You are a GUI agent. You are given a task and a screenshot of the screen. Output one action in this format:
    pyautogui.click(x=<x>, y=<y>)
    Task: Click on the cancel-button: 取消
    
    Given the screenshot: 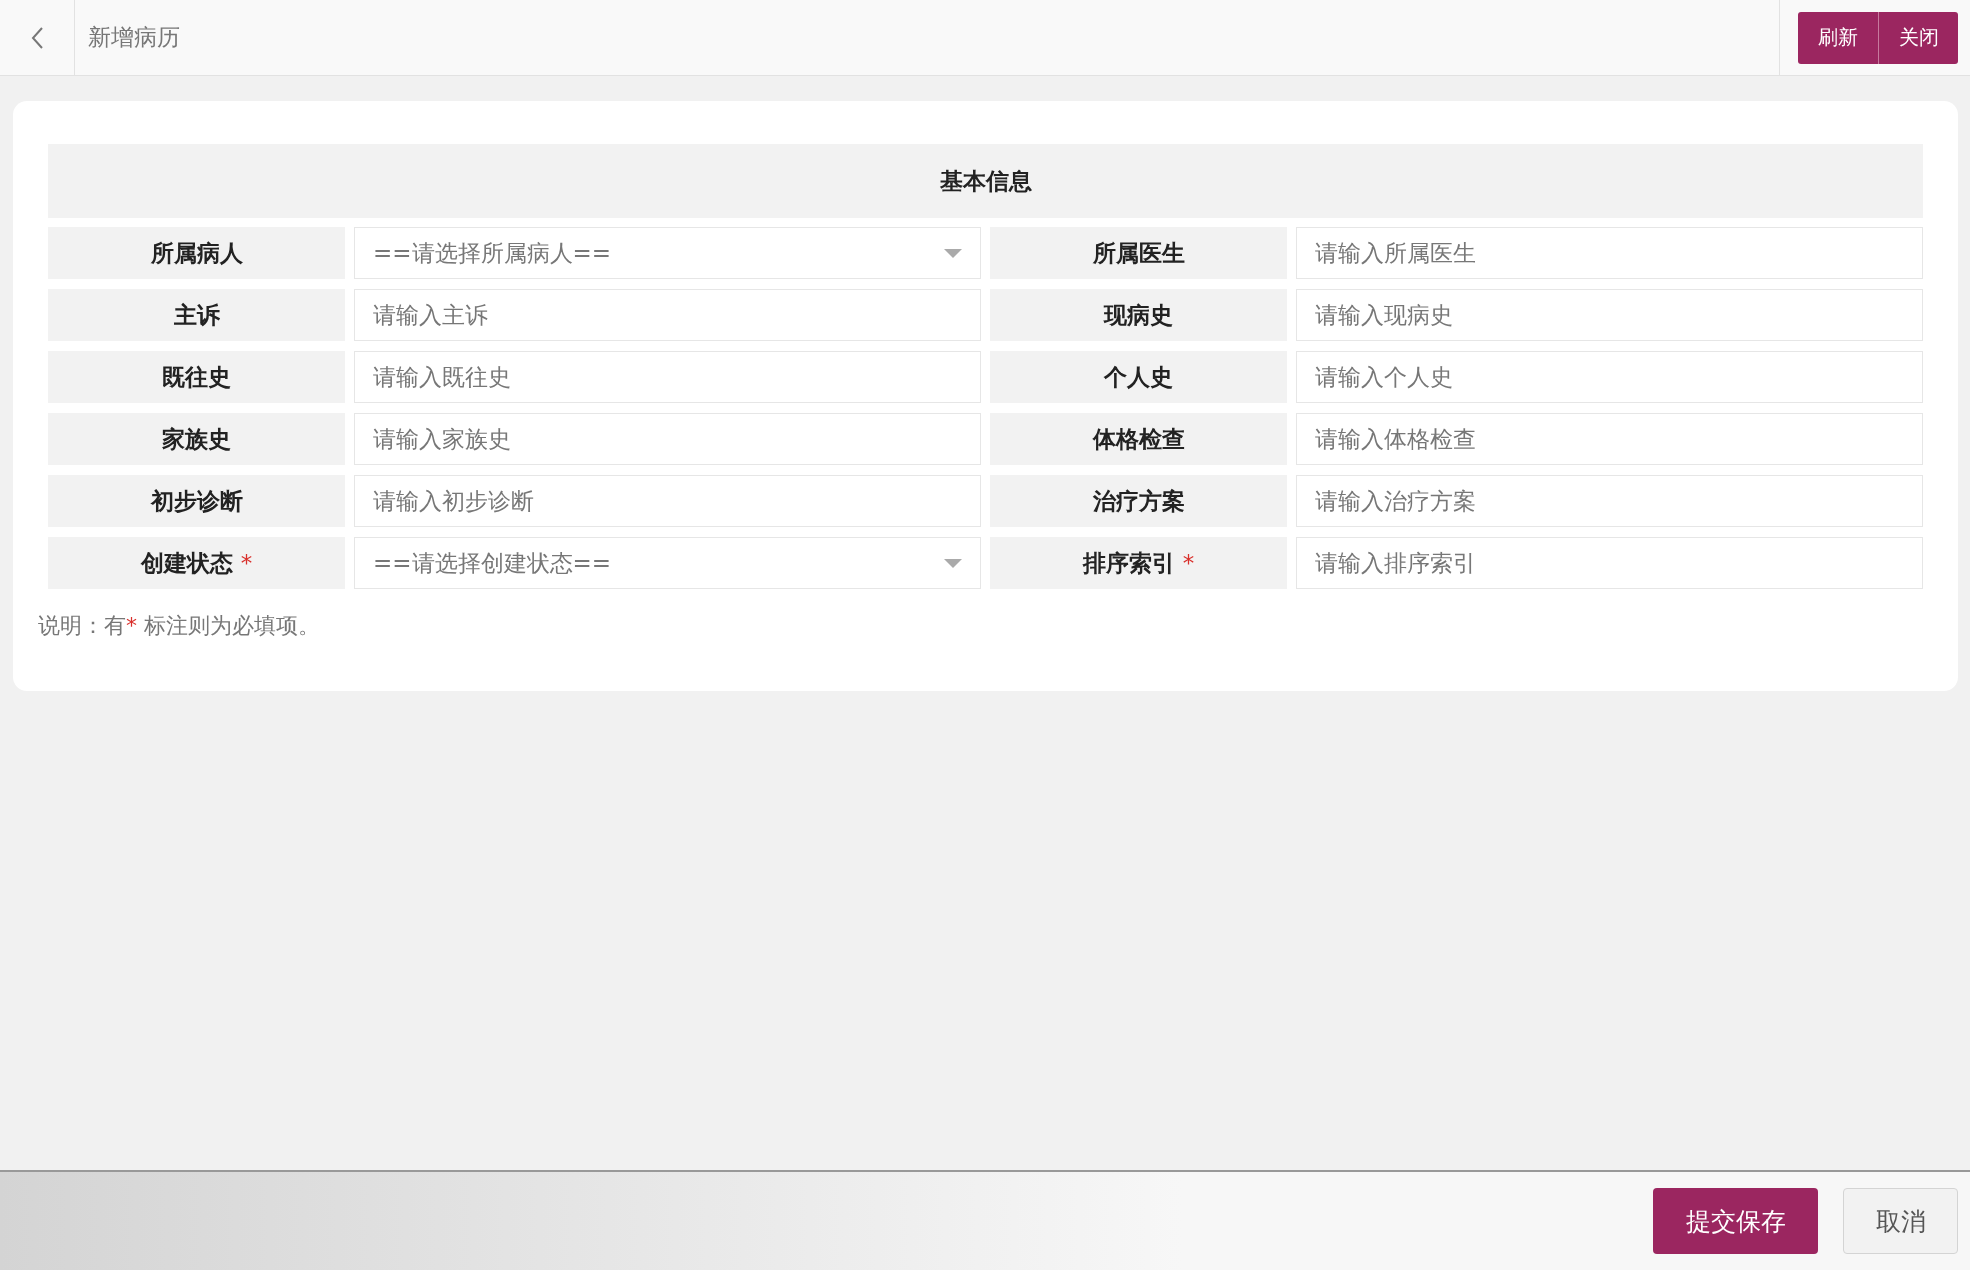 What is the action you would take?
    pyautogui.click(x=1900, y=1221)
    